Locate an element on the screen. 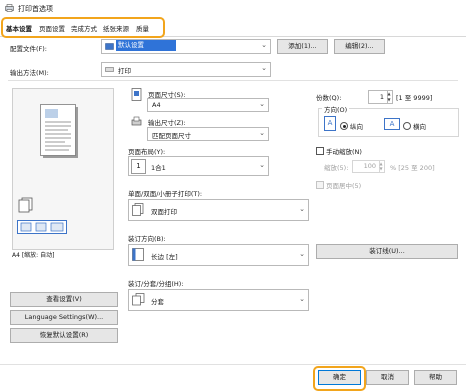  page-layout-label: 页面布局(Y): is located at coordinates (147, 152).